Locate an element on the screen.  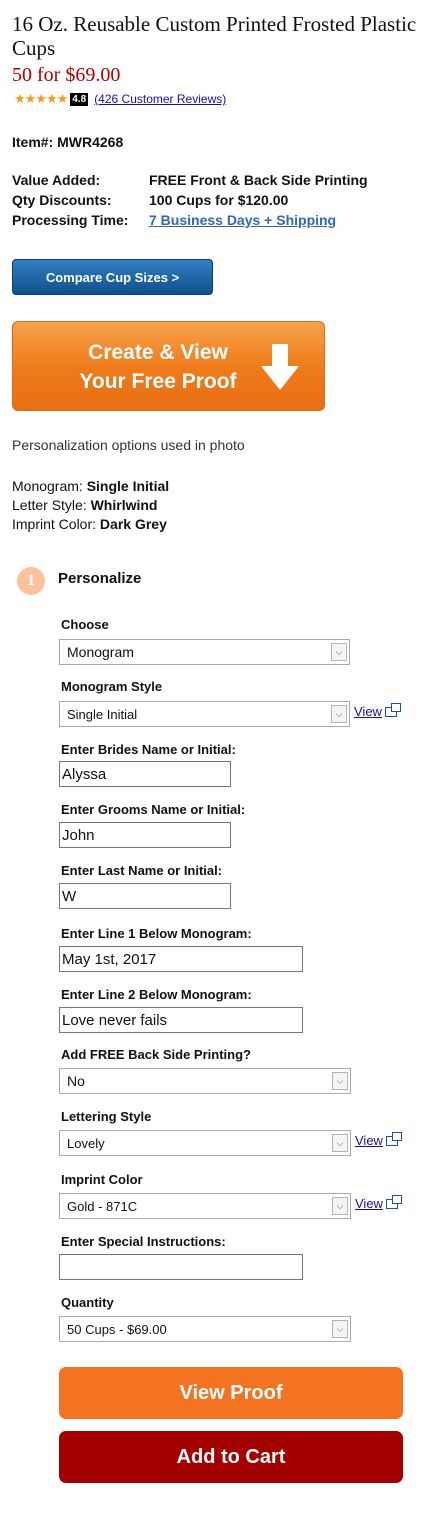
step-number-badge: 1 is located at coordinates (31, 581).